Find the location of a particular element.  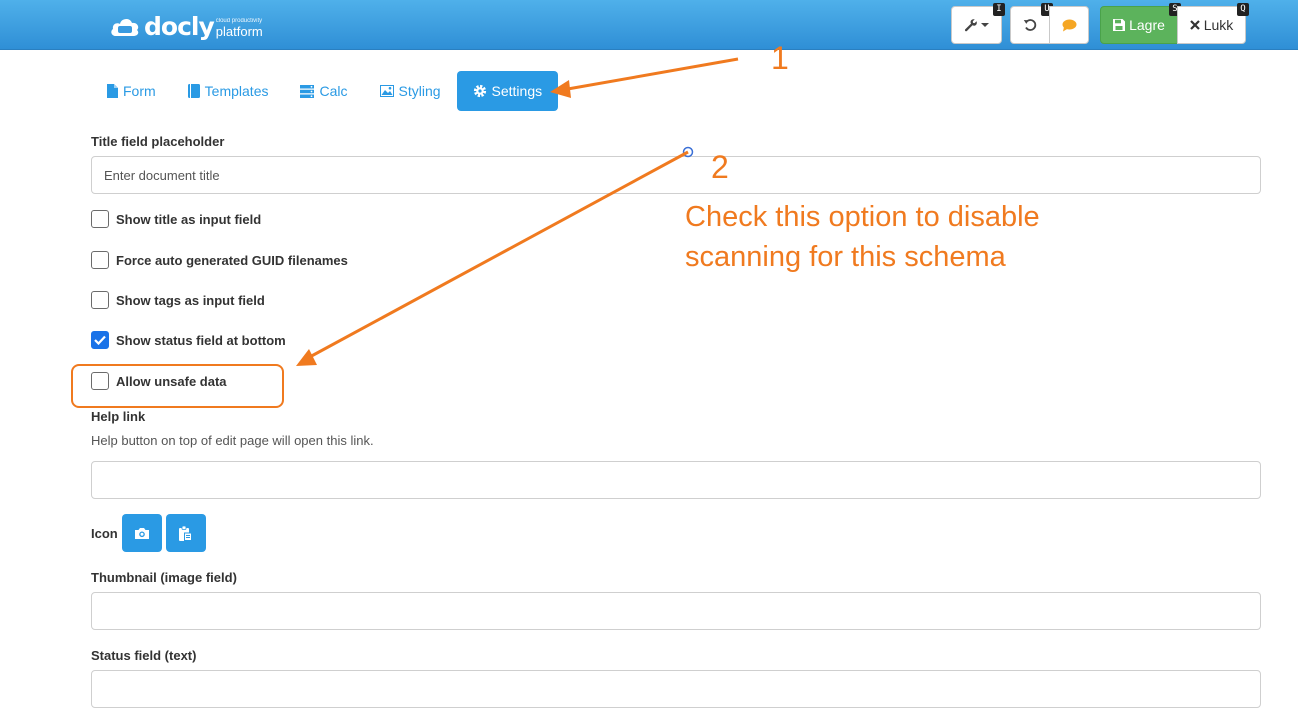

step-2-number: 2 is located at coordinates (720, 167).